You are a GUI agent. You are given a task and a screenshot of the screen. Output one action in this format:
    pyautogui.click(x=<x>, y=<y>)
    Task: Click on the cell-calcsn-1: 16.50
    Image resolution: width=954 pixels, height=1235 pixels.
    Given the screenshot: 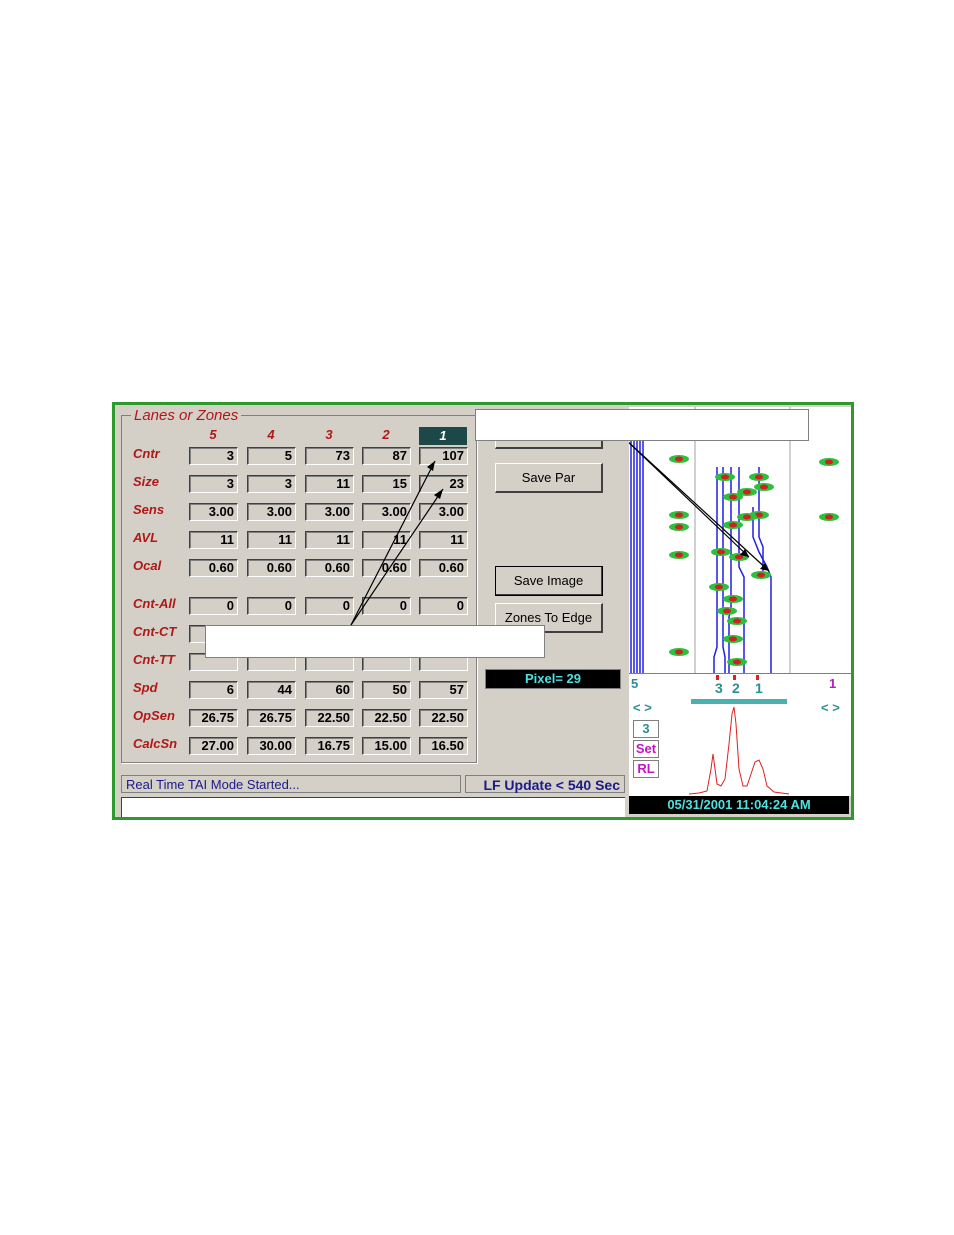 What is the action you would take?
    pyautogui.click(x=443, y=746)
    